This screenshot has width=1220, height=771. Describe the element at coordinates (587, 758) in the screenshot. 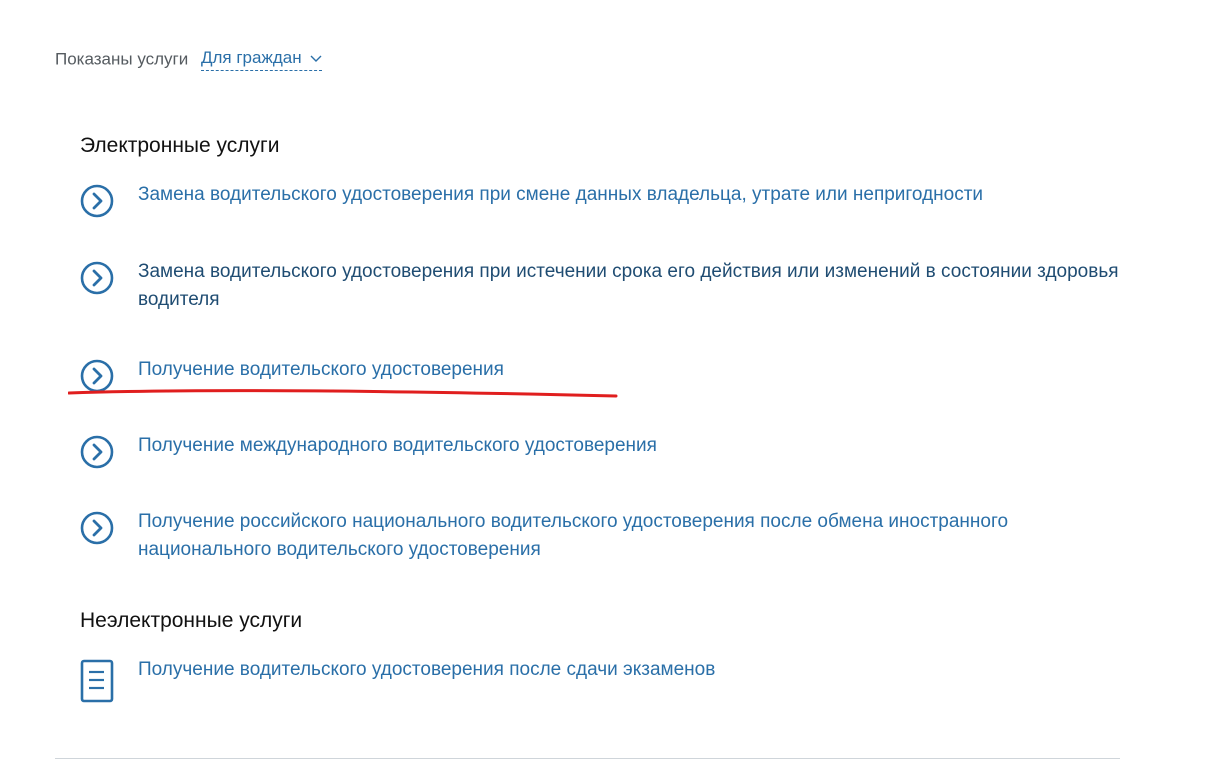

I see `bottom-divider` at that location.